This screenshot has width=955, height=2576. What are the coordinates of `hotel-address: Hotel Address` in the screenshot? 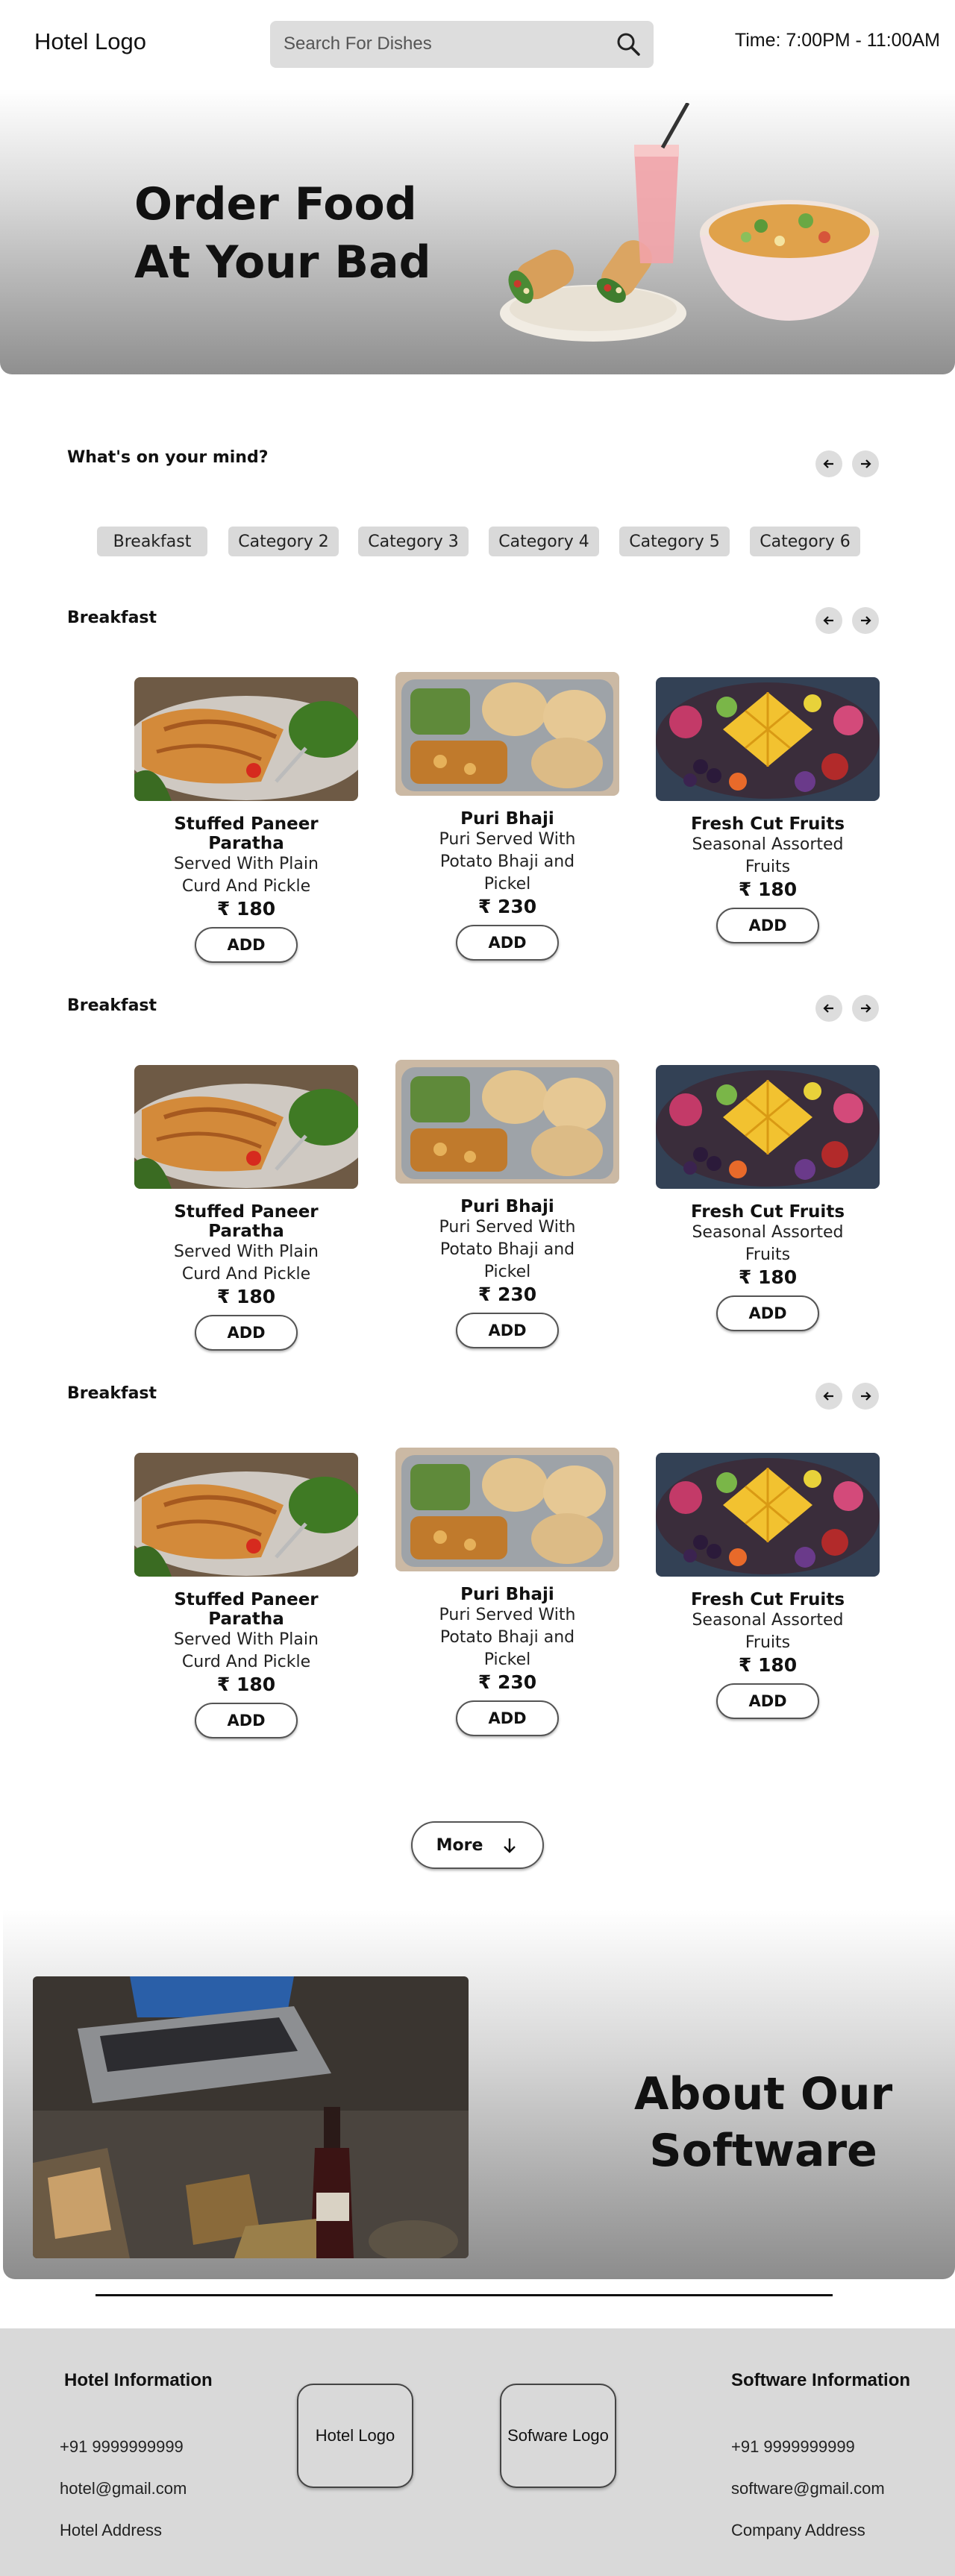 It's located at (111, 2530).